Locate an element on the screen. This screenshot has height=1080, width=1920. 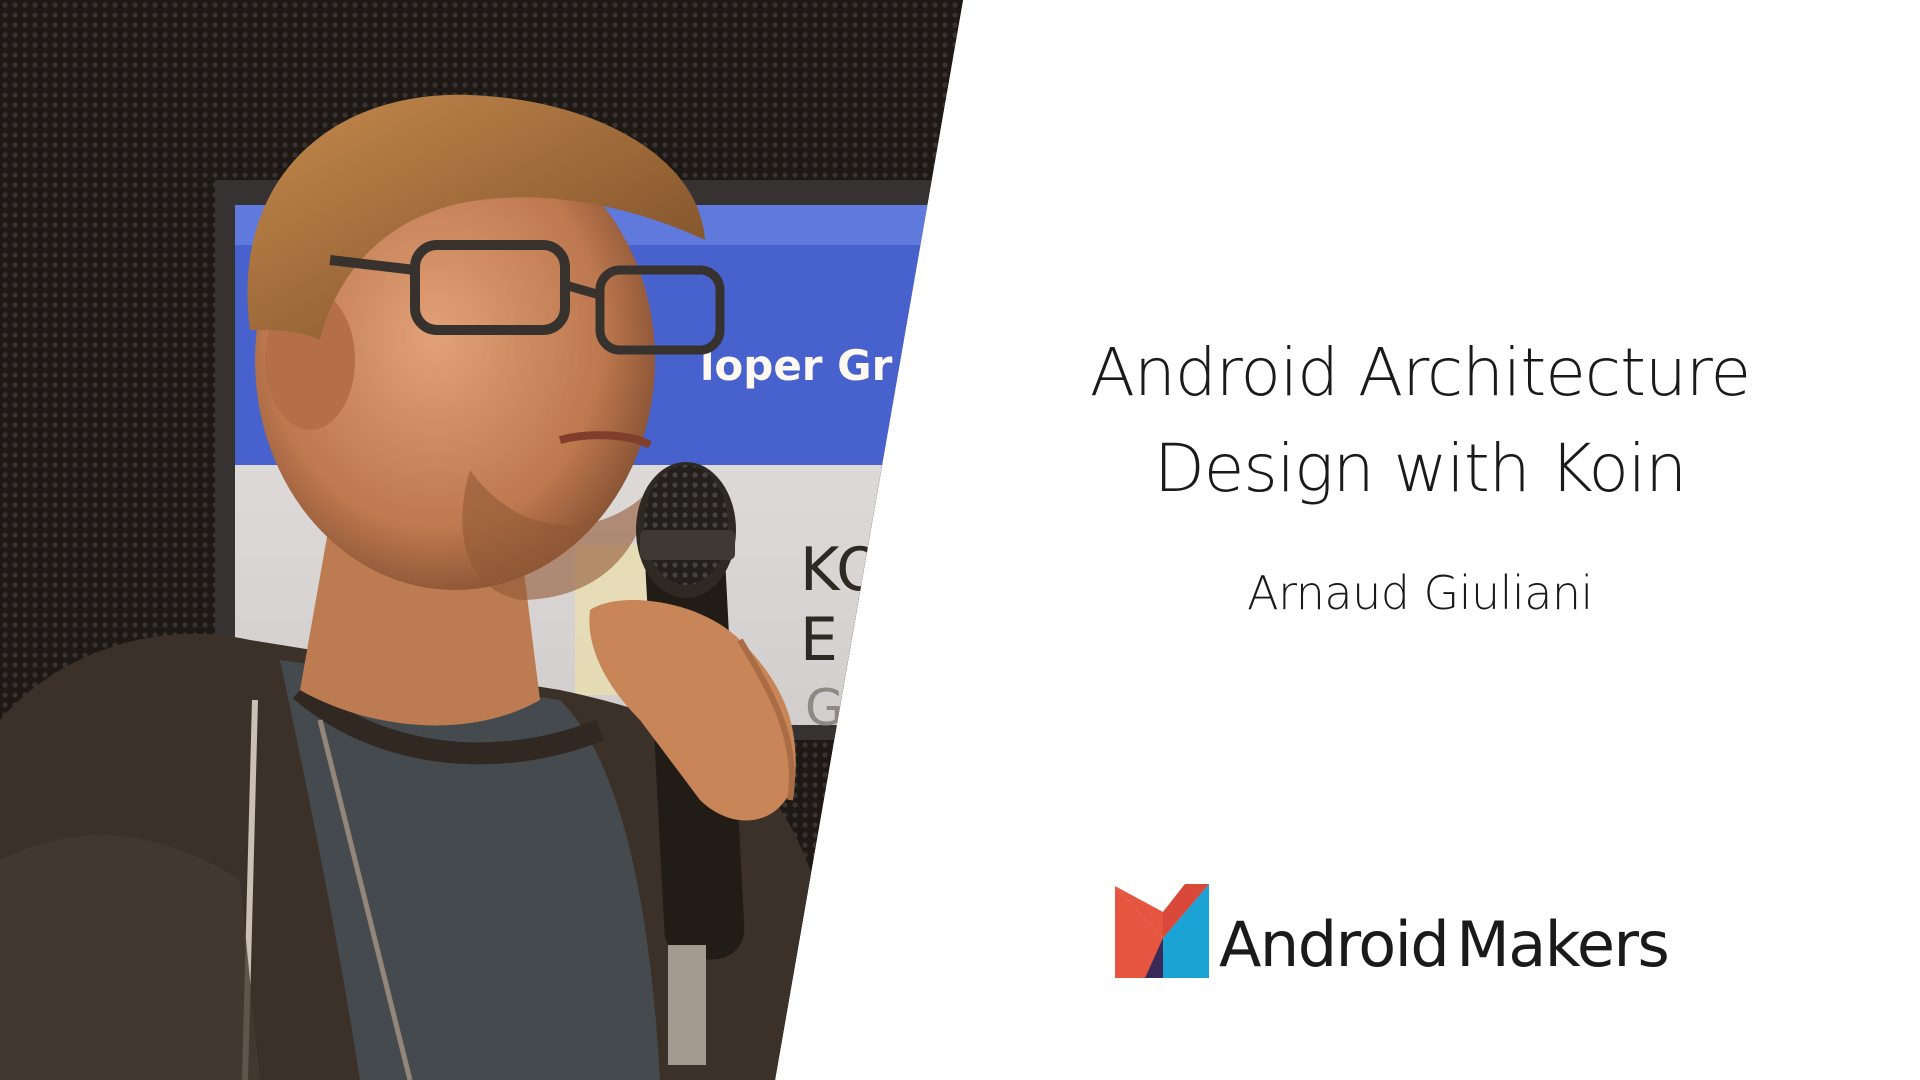
logo-word-makers: Makers is located at coordinates (1563, 944).